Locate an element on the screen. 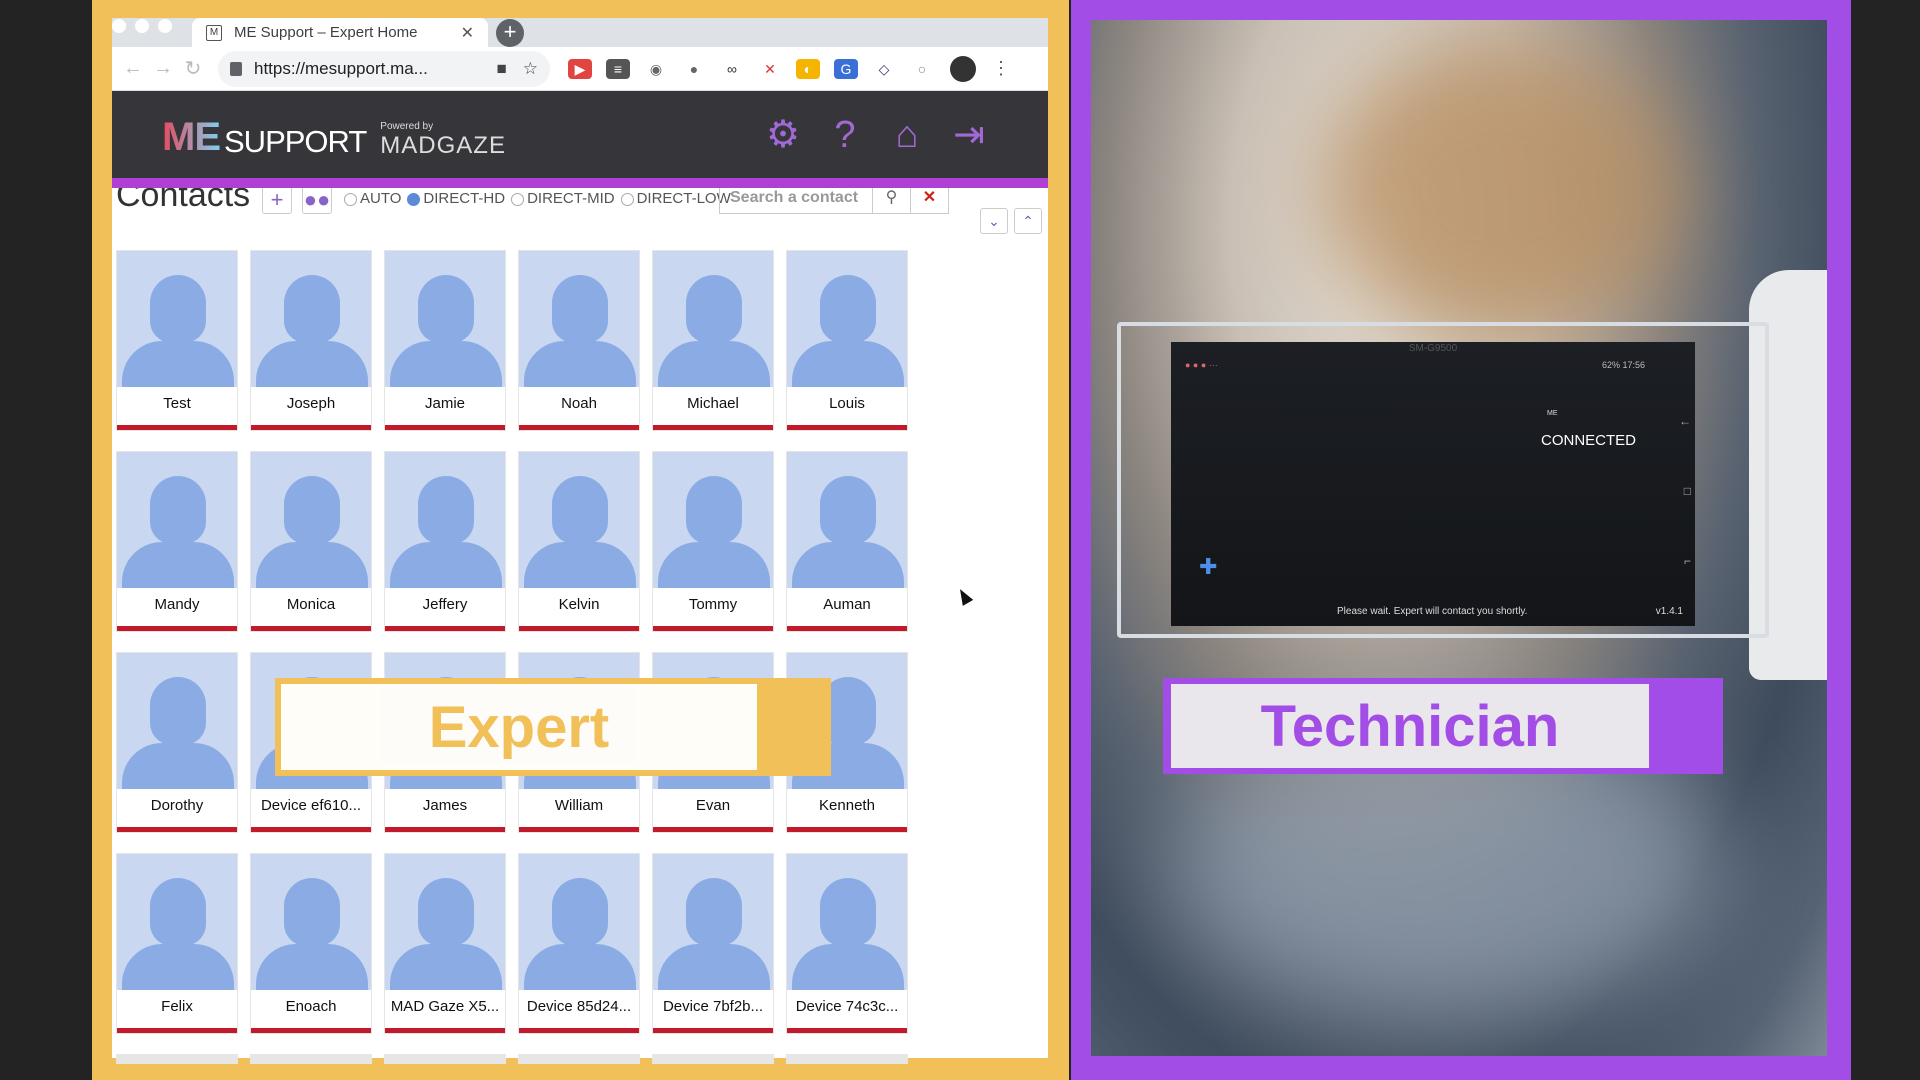  quality-direct-hd: DIRECT-HD is located at coordinates (456, 198).